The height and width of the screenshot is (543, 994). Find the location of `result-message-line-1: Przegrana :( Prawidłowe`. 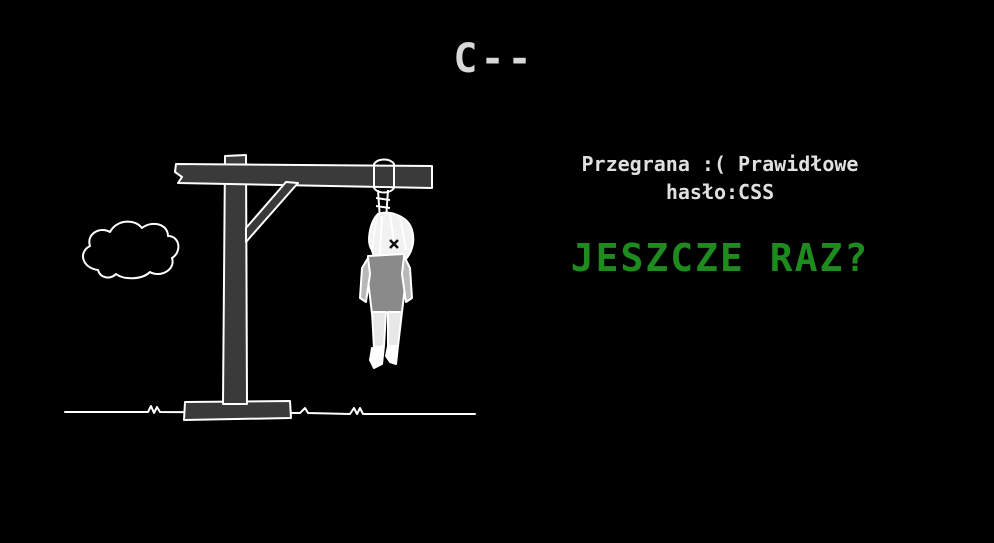

result-message-line-1: Przegrana :( Prawidłowe is located at coordinates (720, 164).